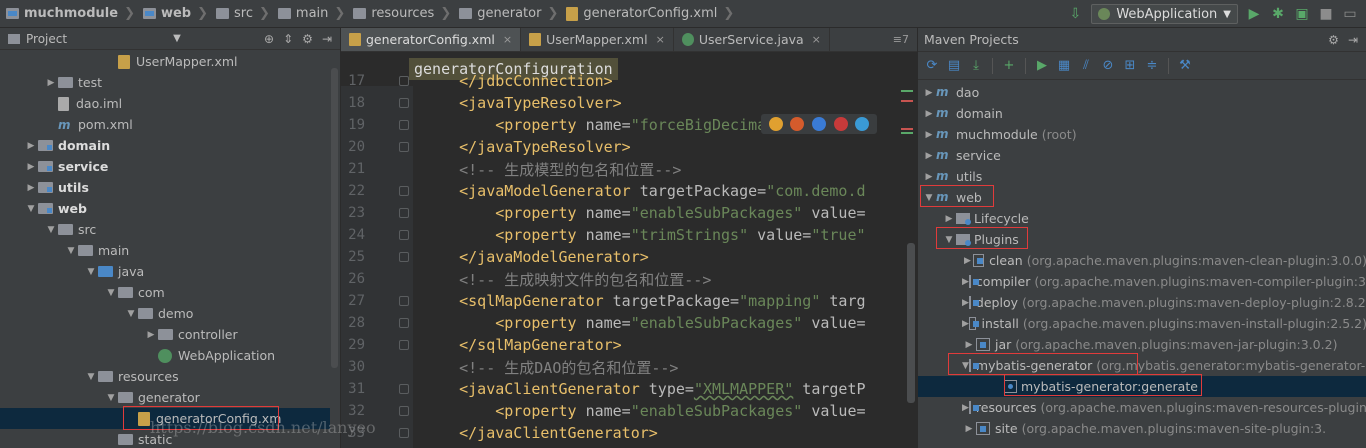 This screenshot has height=448, width=1366. What do you see at coordinates (46, 39) in the screenshot?
I see `project-view-selector: Project` at bounding box center [46, 39].